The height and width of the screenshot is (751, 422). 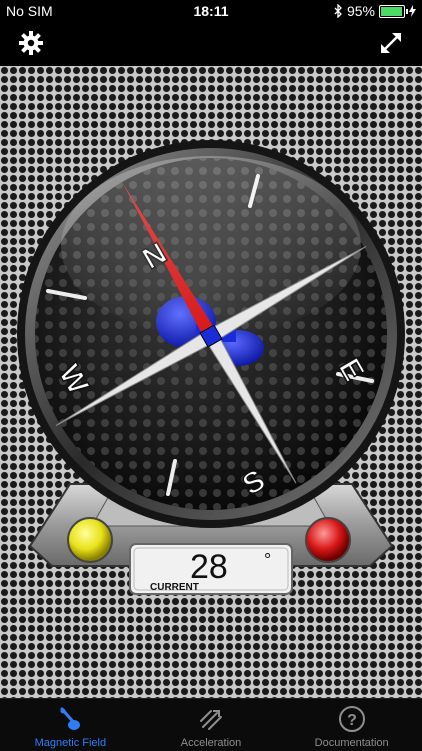 What do you see at coordinates (90, 540) in the screenshot?
I see `left-indicator-light` at bounding box center [90, 540].